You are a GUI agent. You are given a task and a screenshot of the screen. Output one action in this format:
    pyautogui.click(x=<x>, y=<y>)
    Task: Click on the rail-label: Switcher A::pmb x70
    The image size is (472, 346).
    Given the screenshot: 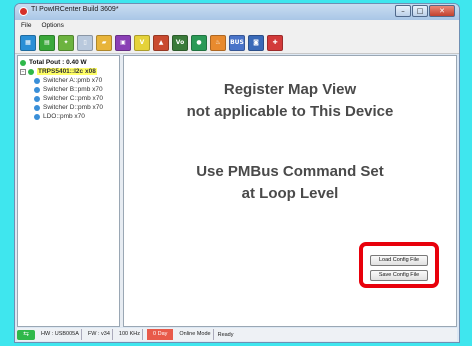 What is the action you would take?
    pyautogui.click(x=73, y=80)
    